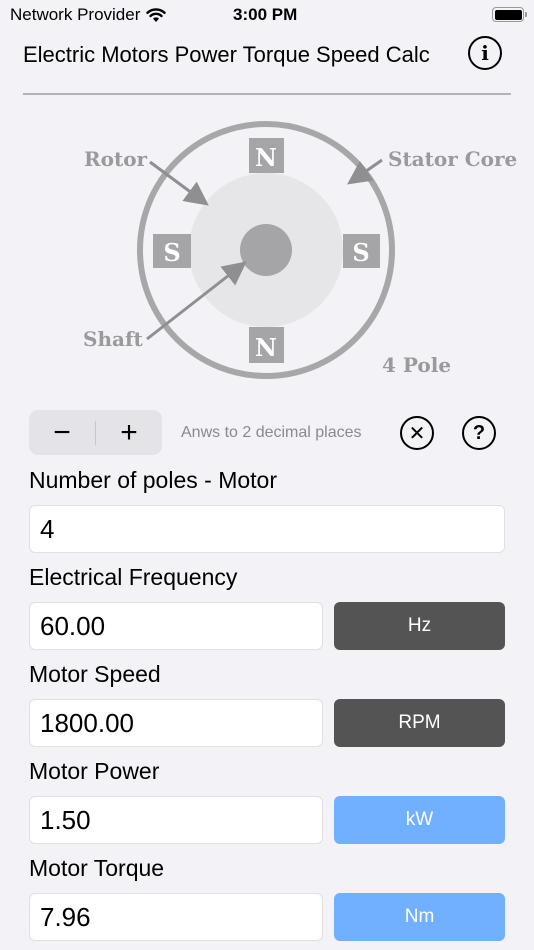  I want to click on stator-core-label: Stator Core, so click(452, 159).